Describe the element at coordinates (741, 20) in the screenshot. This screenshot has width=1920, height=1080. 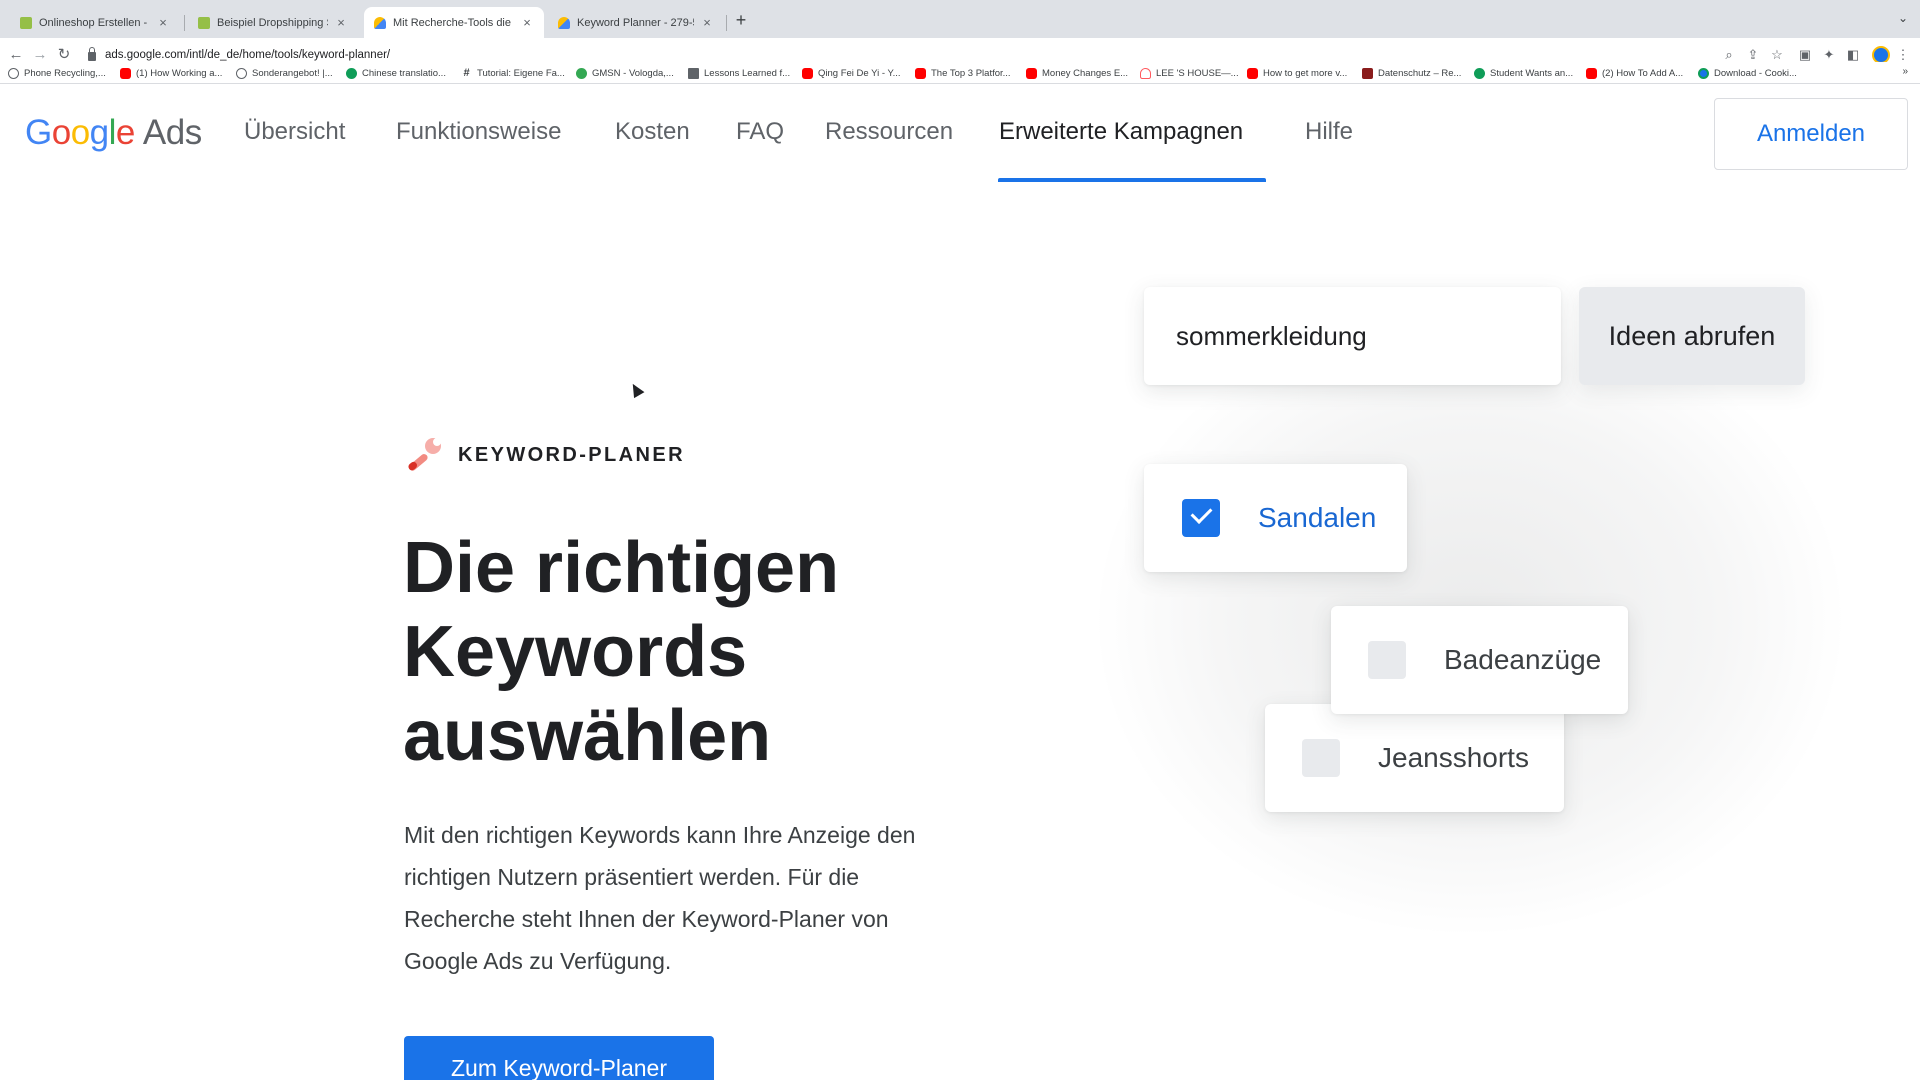
I see `new-tab-button: +` at that location.